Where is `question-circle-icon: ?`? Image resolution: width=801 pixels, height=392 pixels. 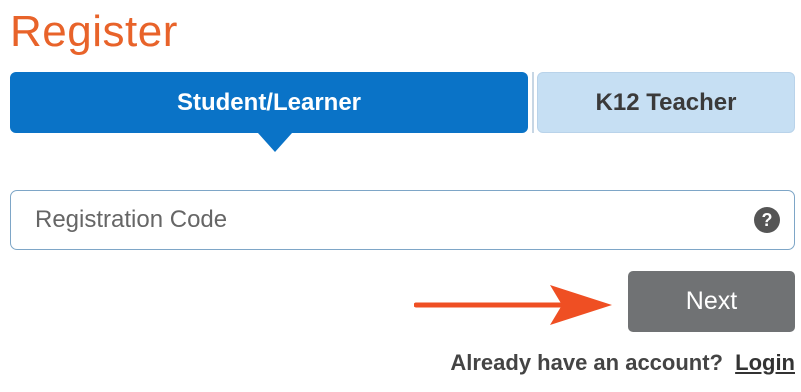
question-circle-icon: ? is located at coordinates (767, 220).